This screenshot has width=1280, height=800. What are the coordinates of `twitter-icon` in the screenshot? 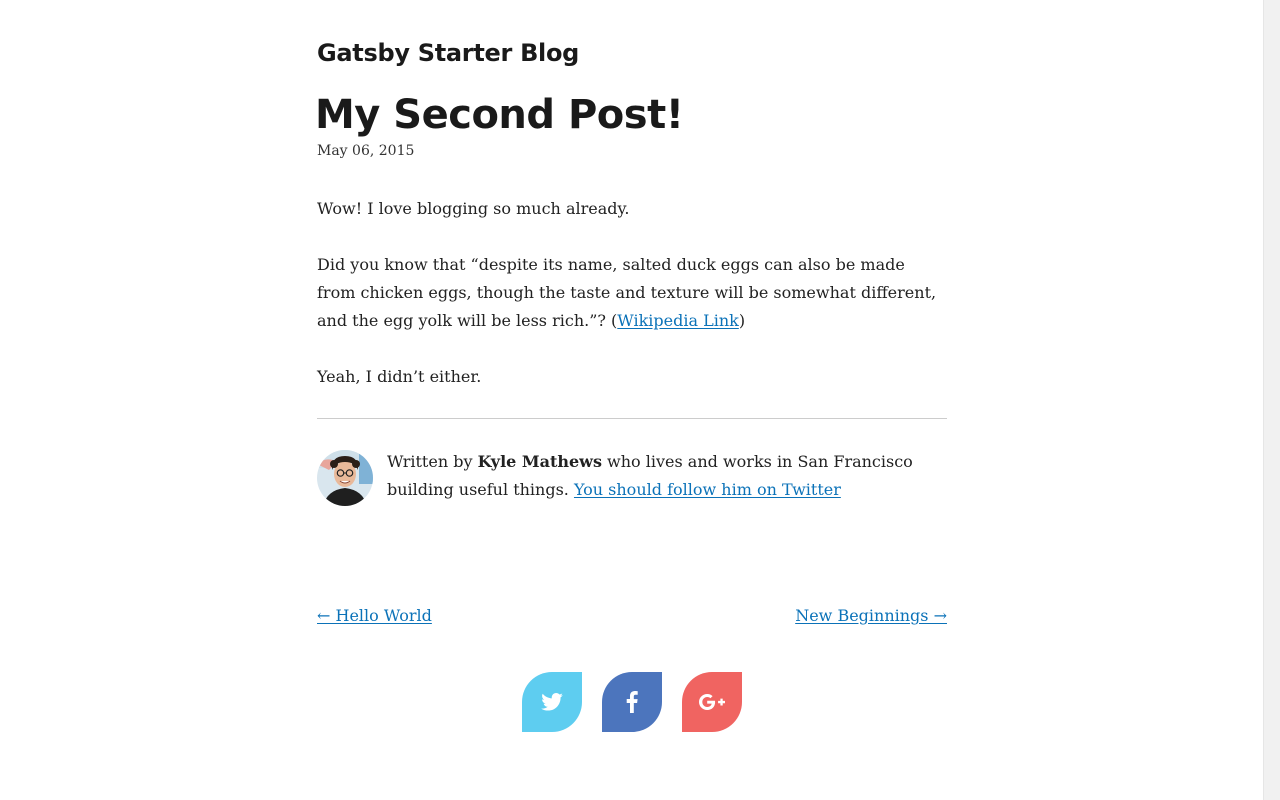 It's located at (552, 702).